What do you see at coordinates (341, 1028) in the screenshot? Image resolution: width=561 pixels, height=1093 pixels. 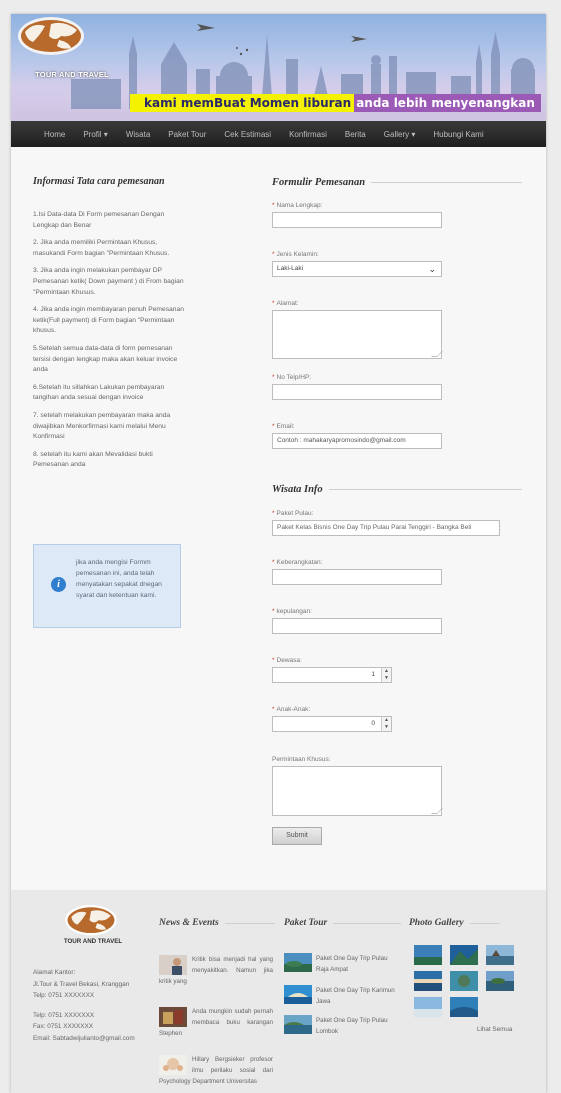 I see `tour-item: Paket One Day Trip Pulau Lombok` at bounding box center [341, 1028].